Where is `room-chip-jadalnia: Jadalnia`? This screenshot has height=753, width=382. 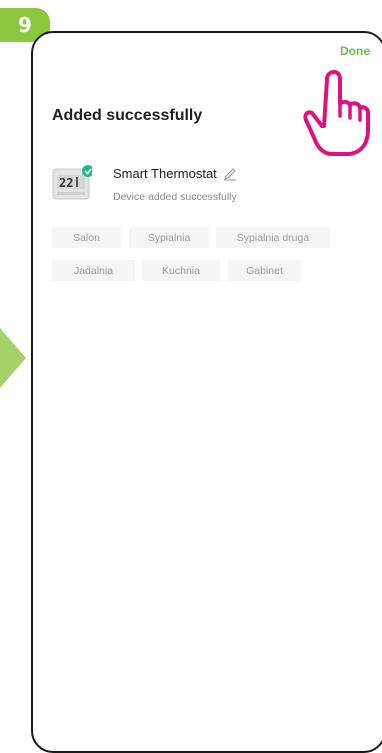
room-chip-jadalnia: Jadalnia is located at coordinates (93, 270).